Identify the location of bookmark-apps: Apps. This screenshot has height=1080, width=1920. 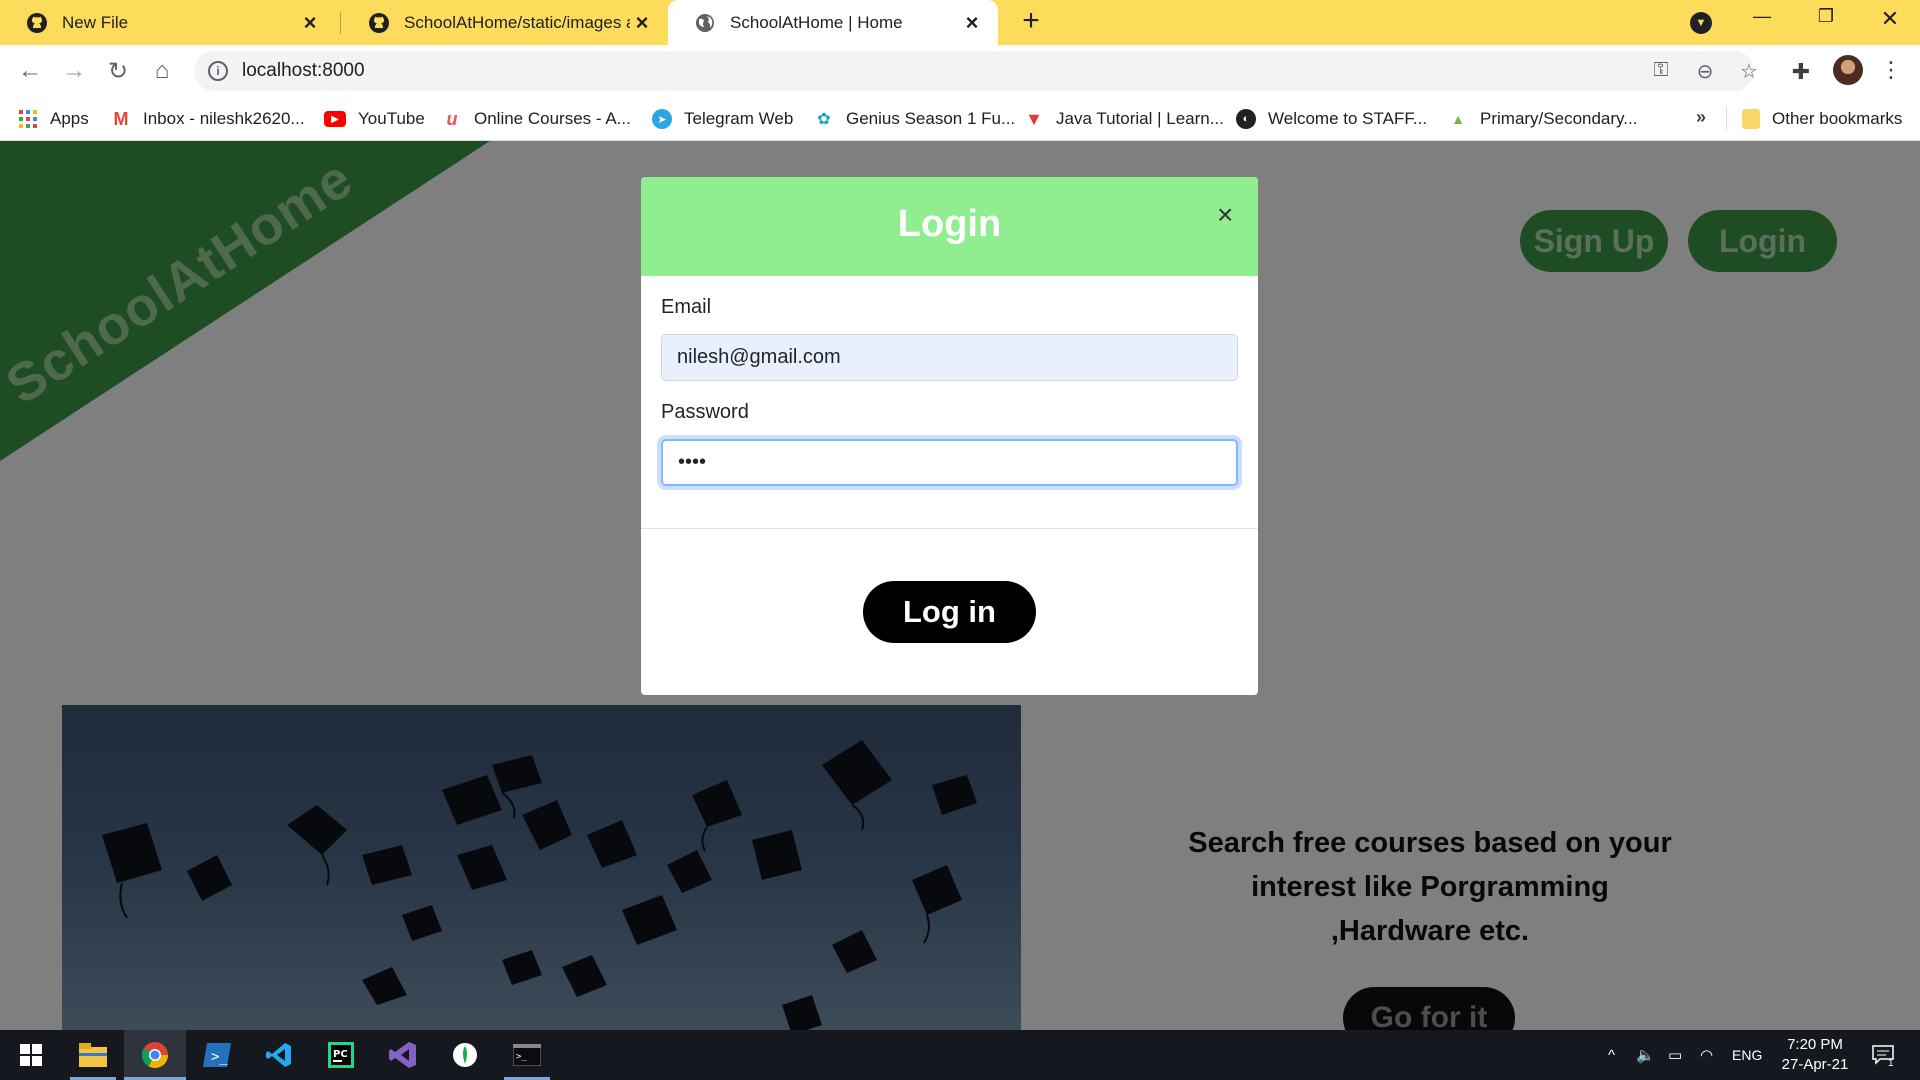
(53, 119).